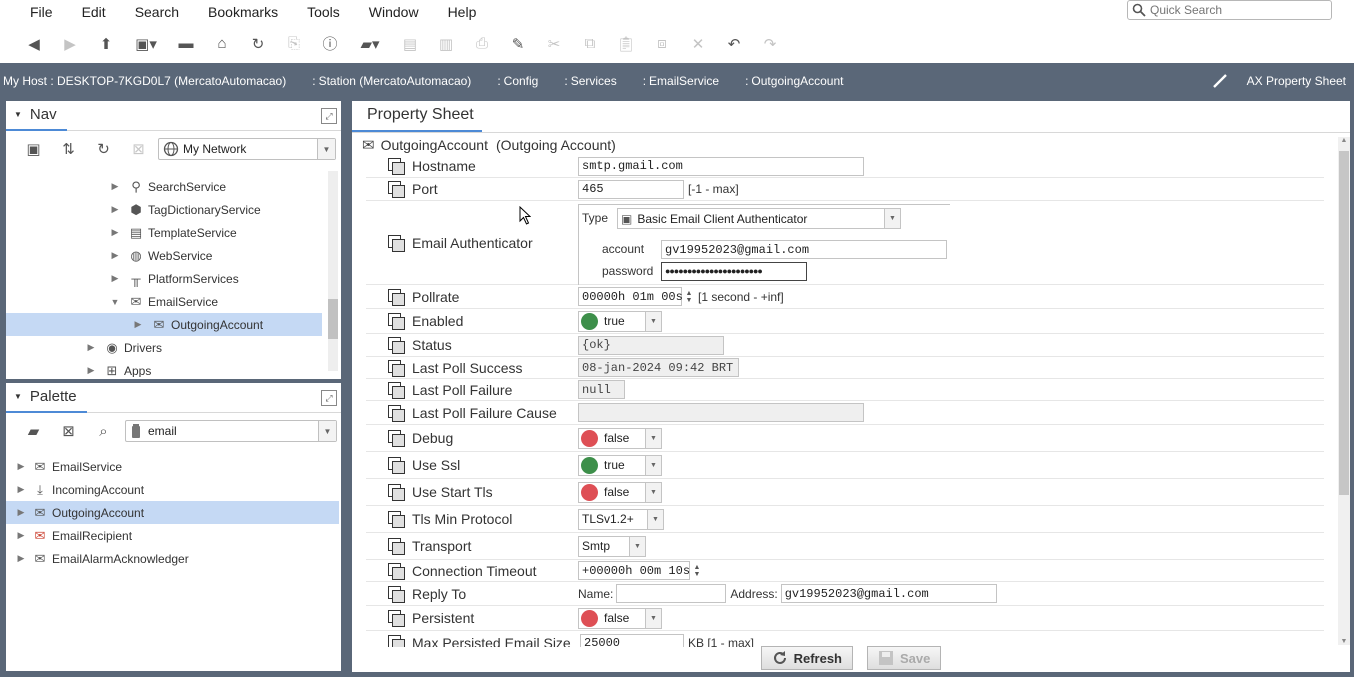  Describe the element at coordinates (590, 44) in the screenshot. I see `copy-icon: ⧉` at that location.